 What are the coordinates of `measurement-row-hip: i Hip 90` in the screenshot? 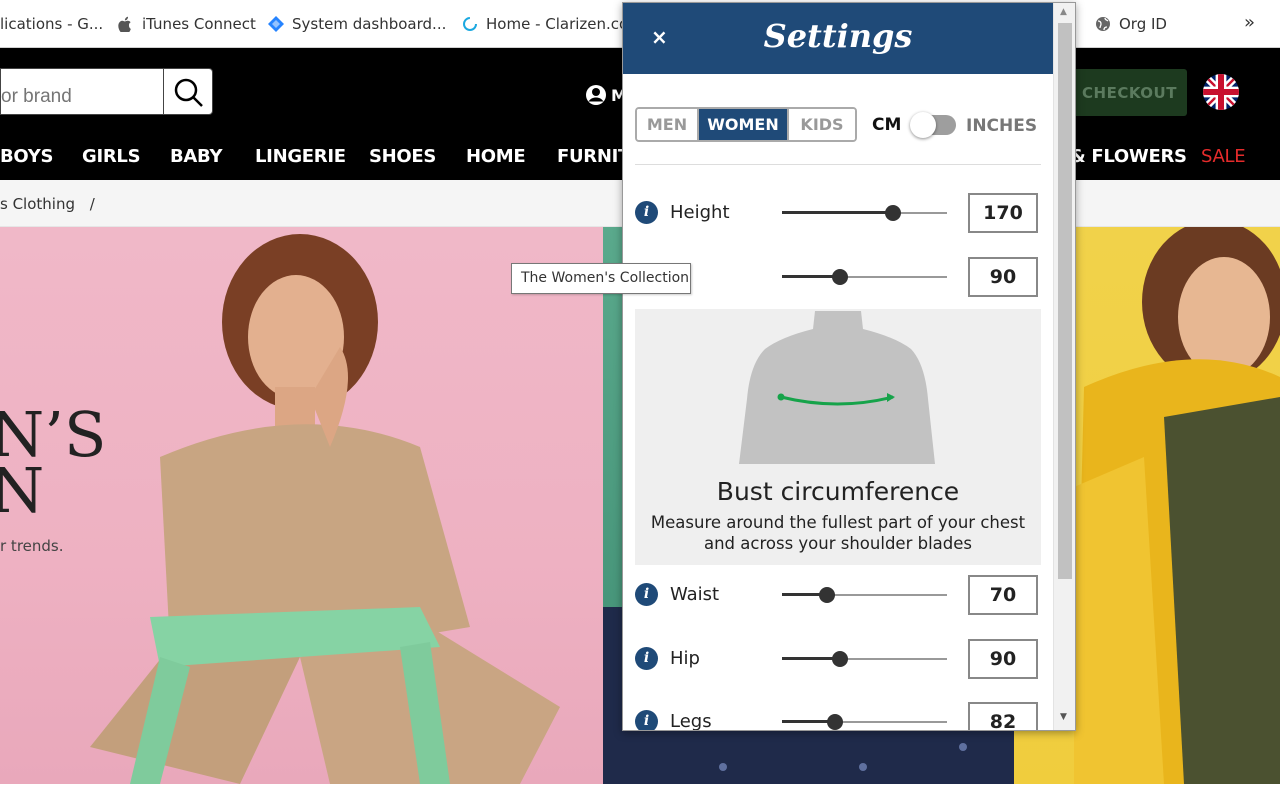 It's located at (838, 665).